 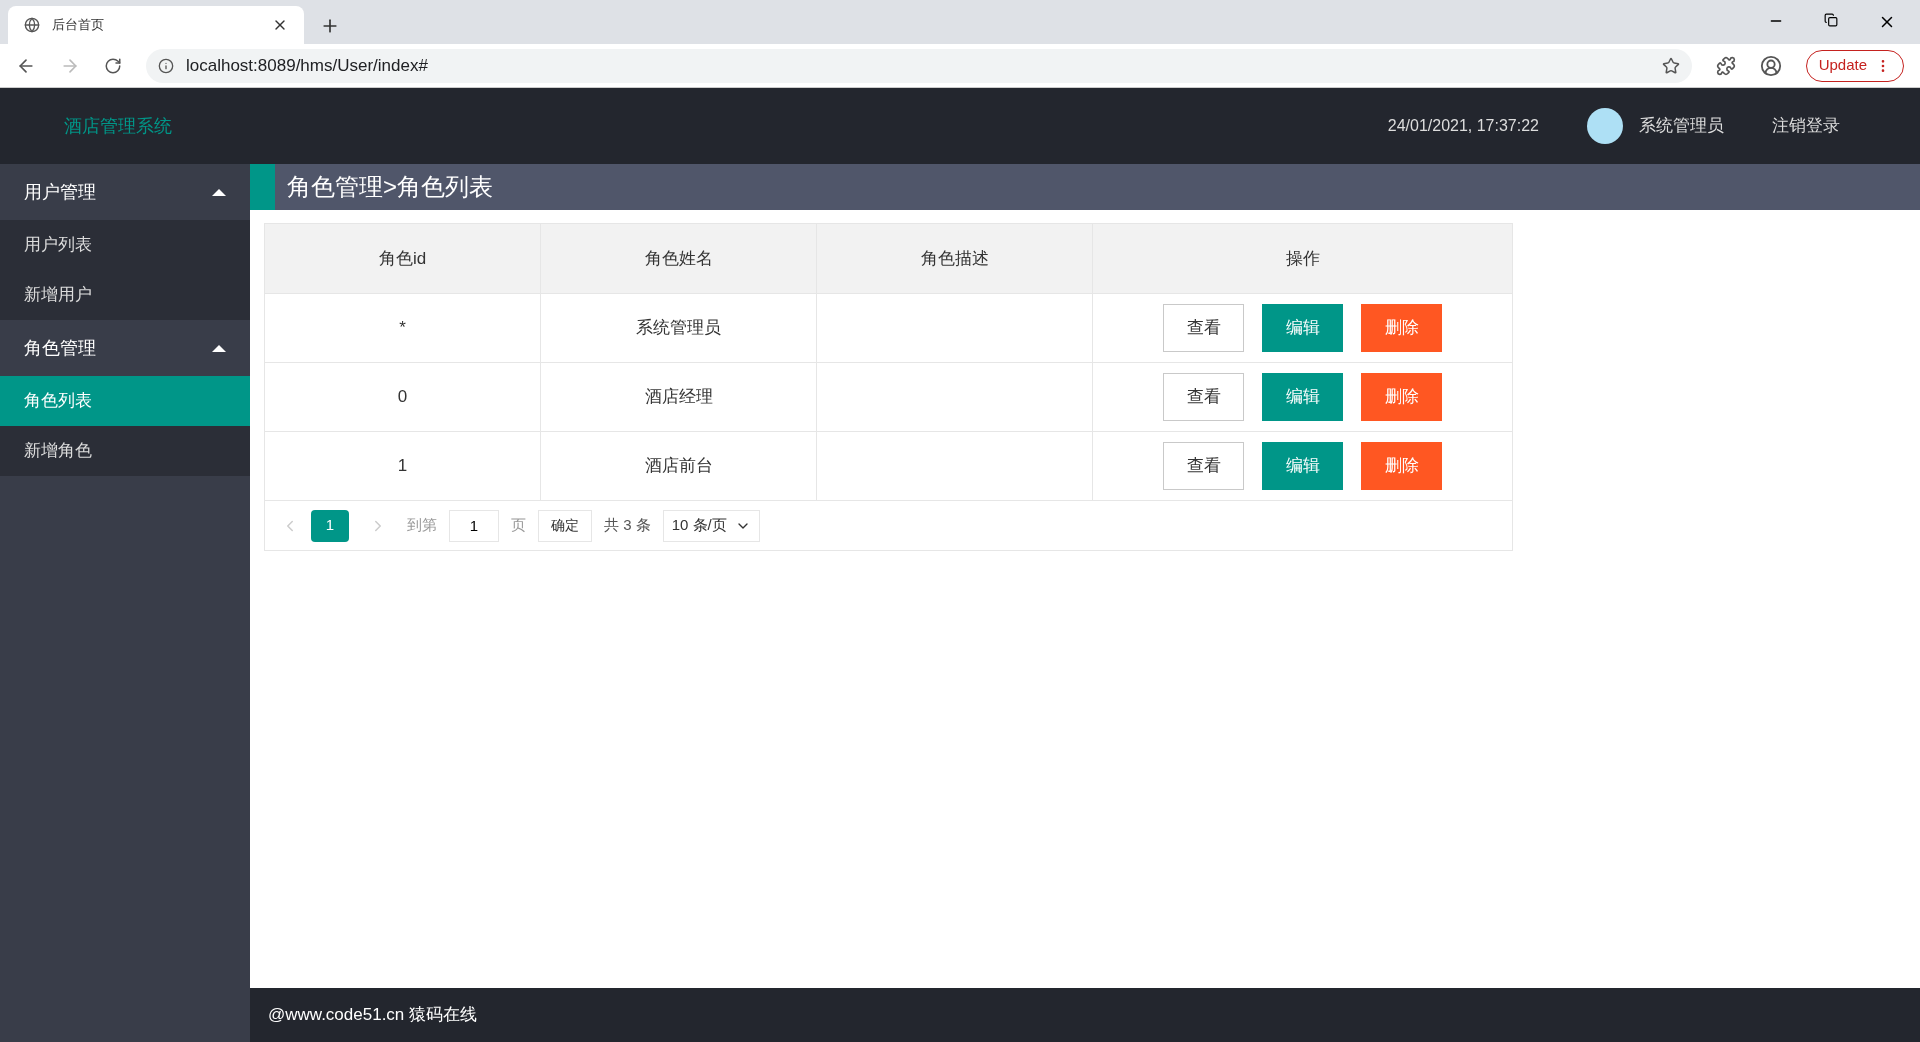 What do you see at coordinates (373, 1015) in the screenshot?
I see `footer-text: @www.code51.cn 猿码在线` at bounding box center [373, 1015].